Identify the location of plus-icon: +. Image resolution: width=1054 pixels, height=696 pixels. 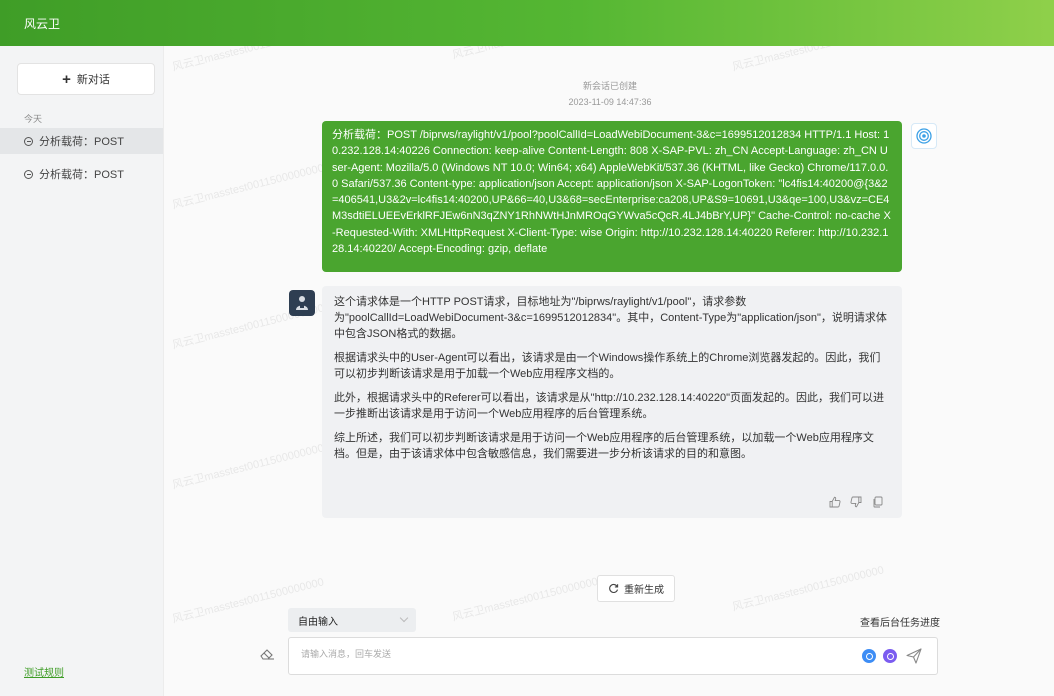
(66, 79).